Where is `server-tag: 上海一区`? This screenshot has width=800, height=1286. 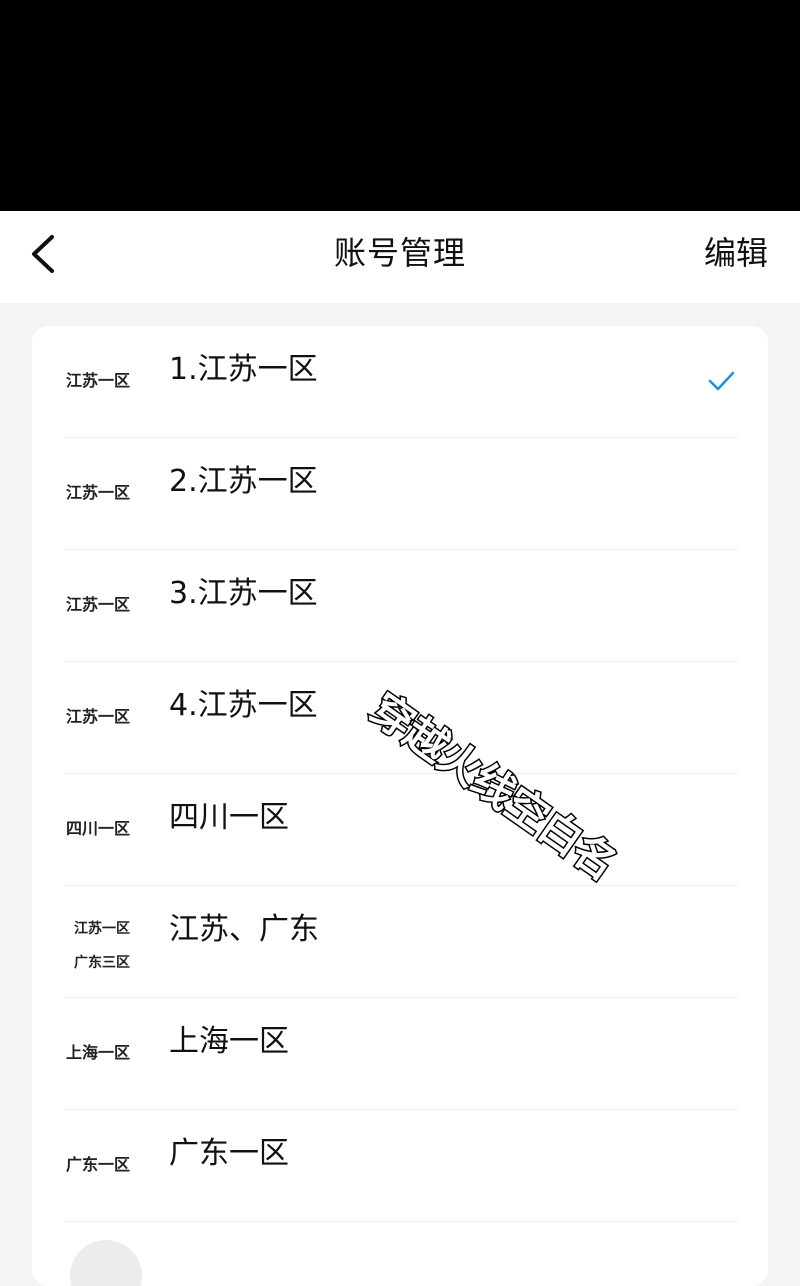 server-tag: 上海一区 is located at coordinates (98, 1052).